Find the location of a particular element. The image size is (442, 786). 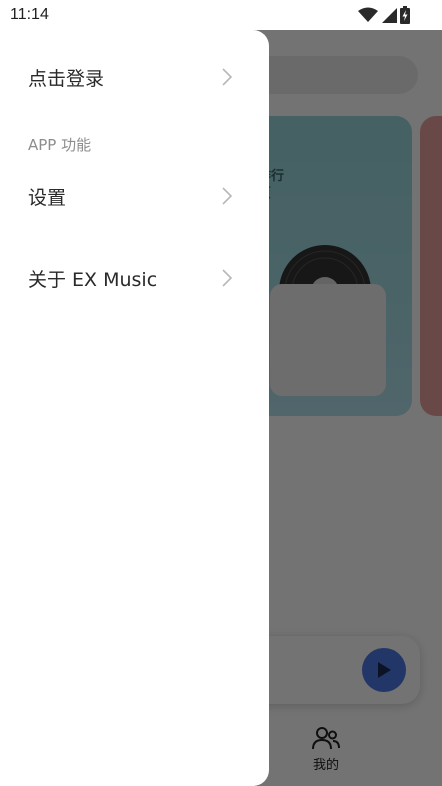

about-item: 关于 EX Music is located at coordinates (134, 278).